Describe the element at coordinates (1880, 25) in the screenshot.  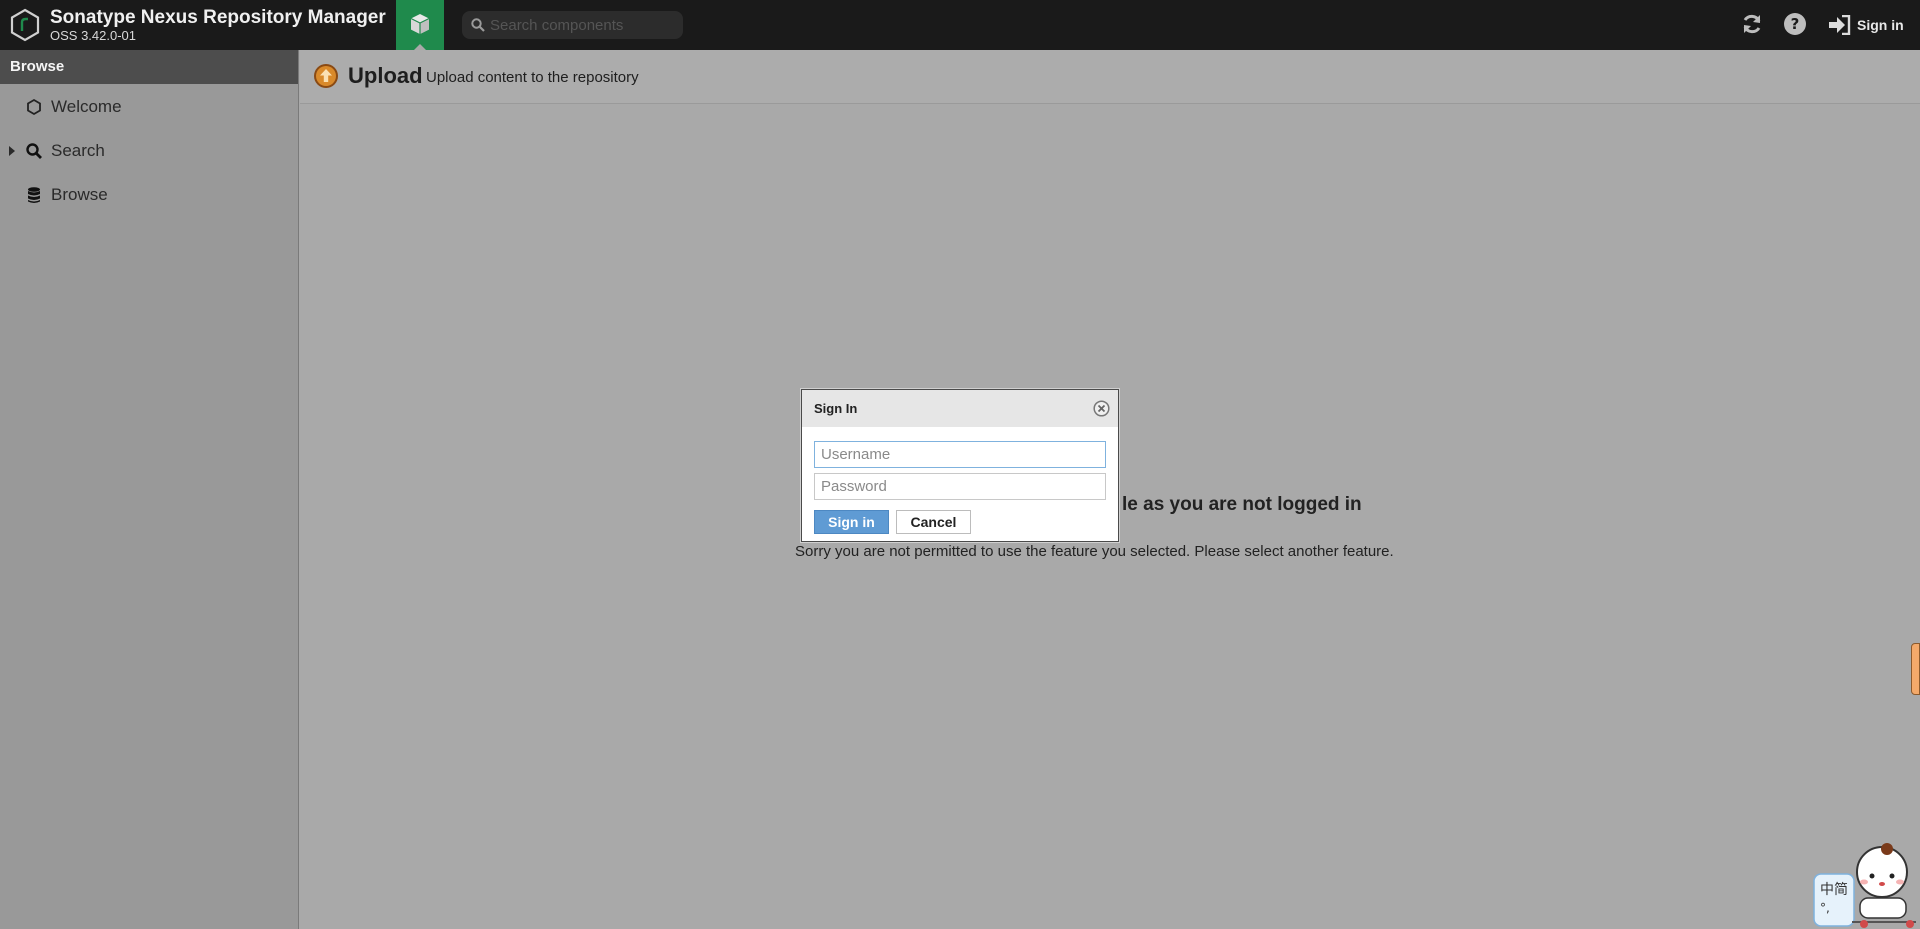
I see `sign-in-label: Sign in` at that location.